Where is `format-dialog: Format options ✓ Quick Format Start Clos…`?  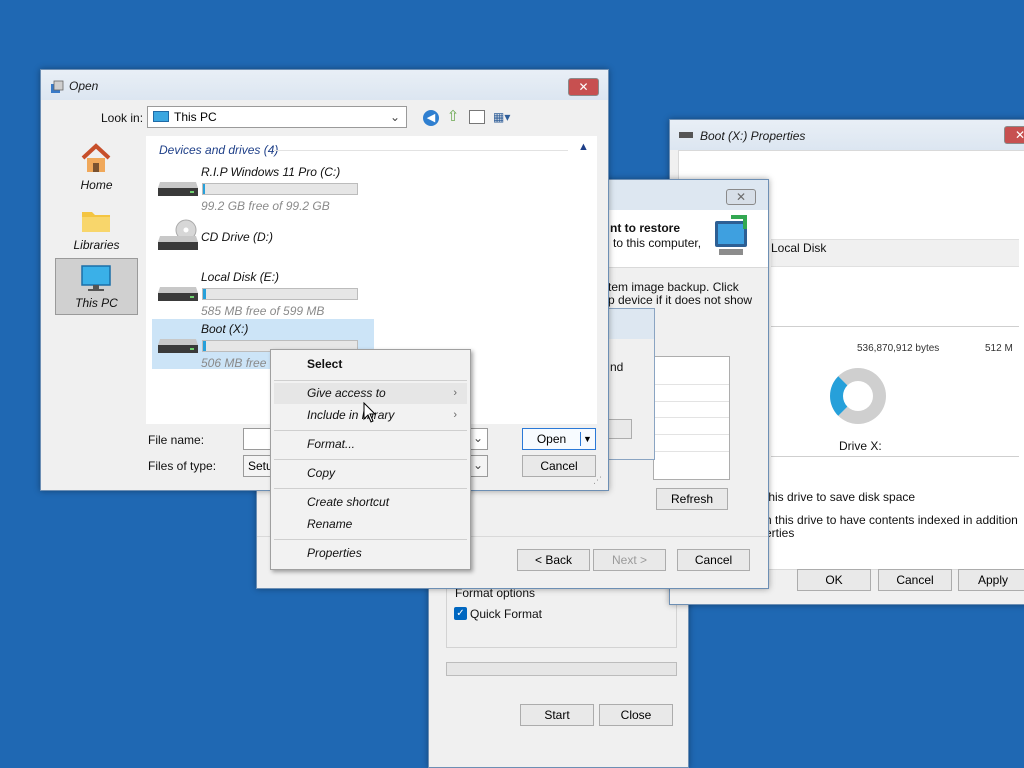 format-dialog: Format options ✓ Quick Format Start Clos… is located at coordinates (558, 664).